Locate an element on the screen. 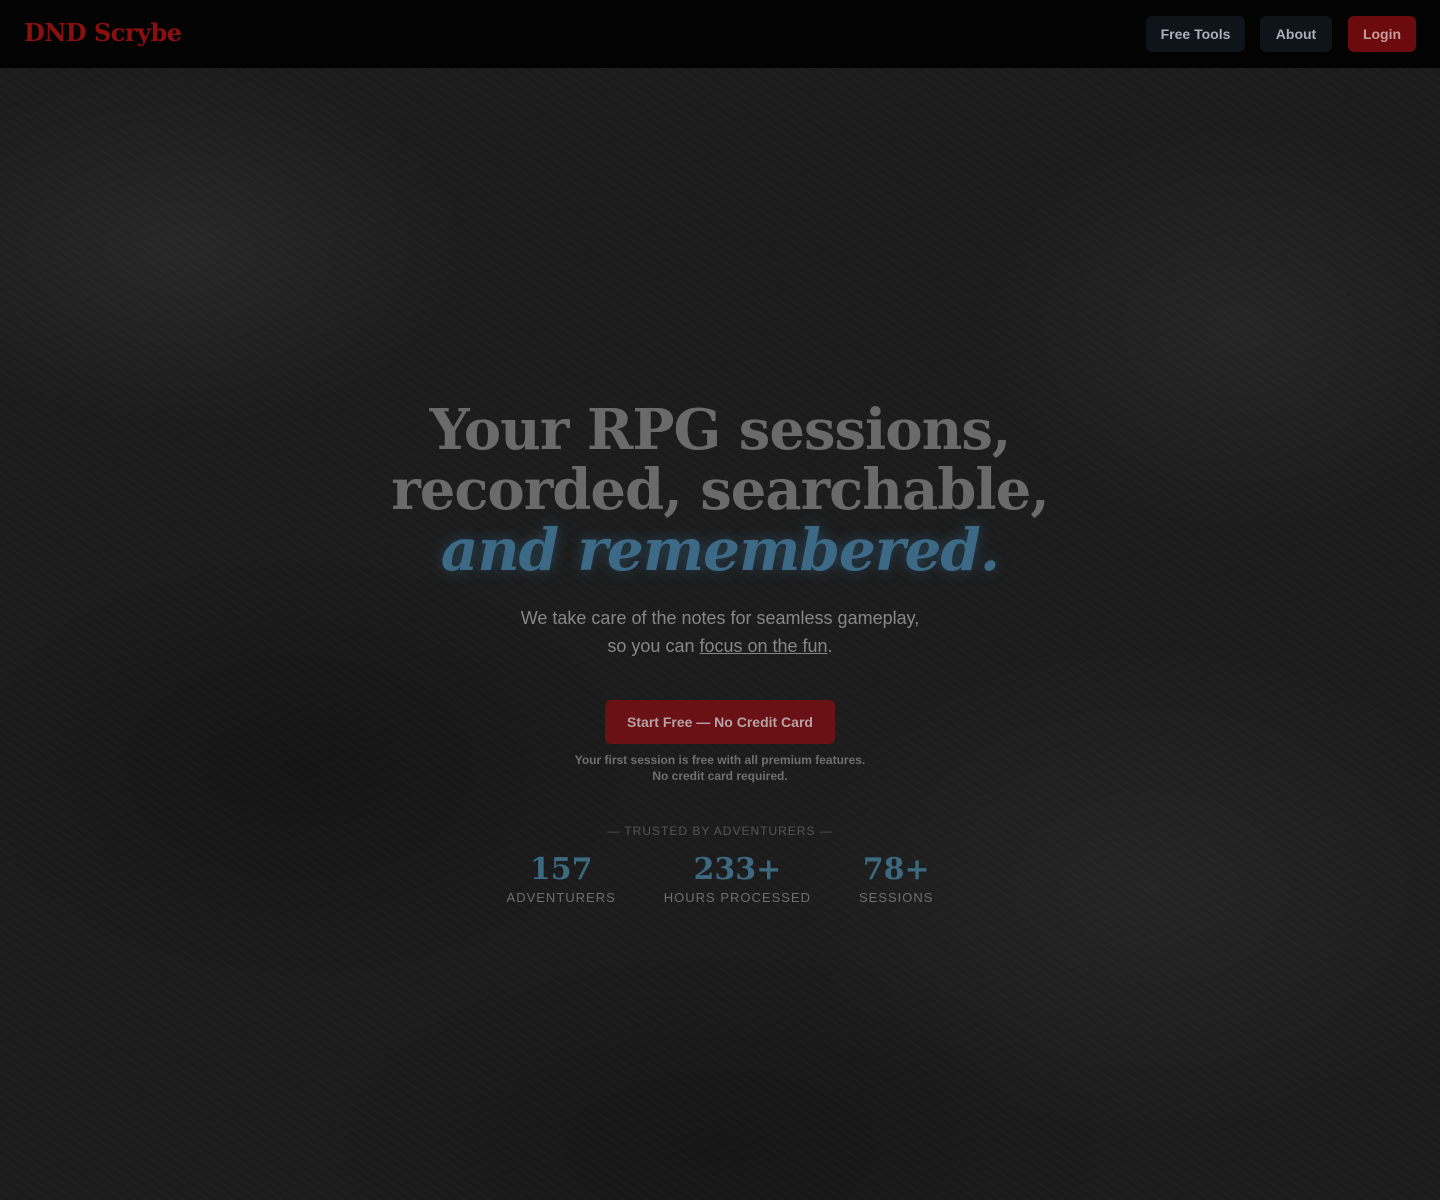 The width and height of the screenshot is (1440, 1200). stat-value: 233+ is located at coordinates (737, 869).